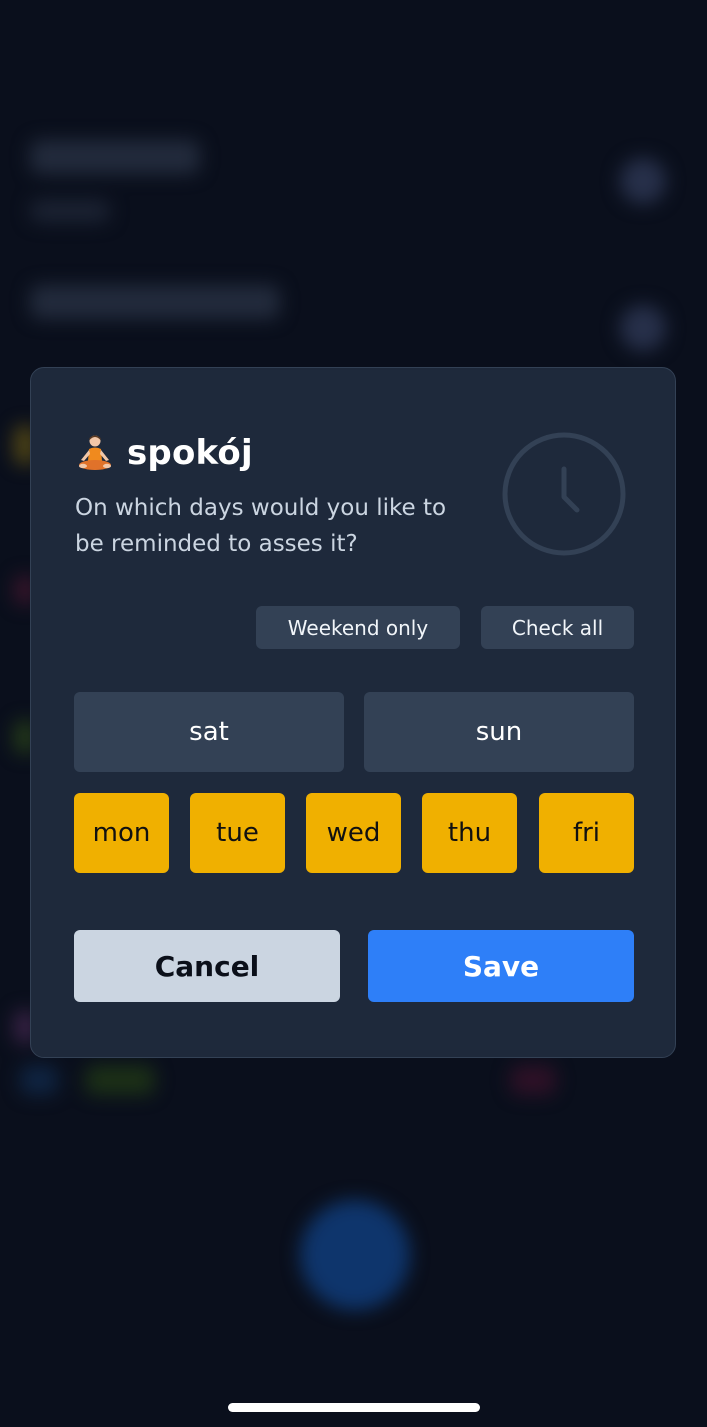 The height and width of the screenshot is (1427, 707). What do you see at coordinates (557, 627) in the screenshot?
I see `check-all-button: Check all` at bounding box center [557, 627].